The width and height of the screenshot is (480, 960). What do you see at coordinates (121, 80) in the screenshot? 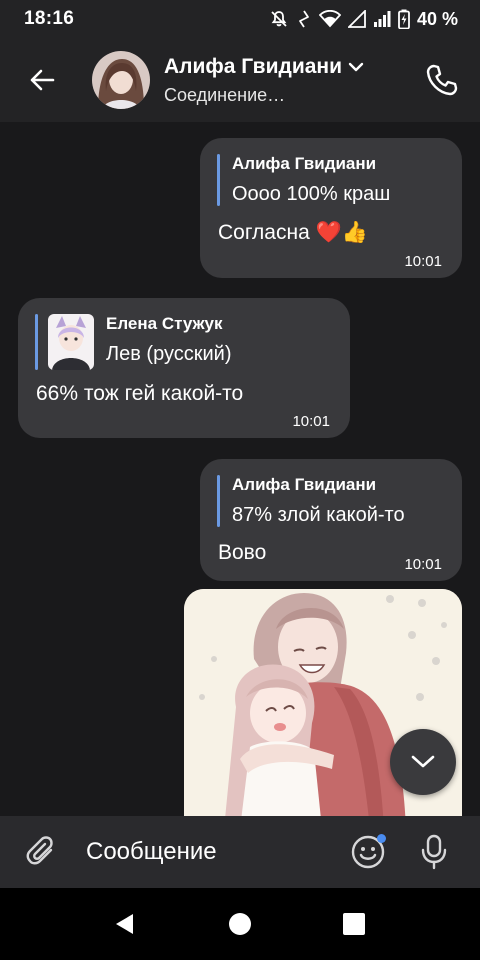
I see `contact-avatar` at bounding box center [121, 80].